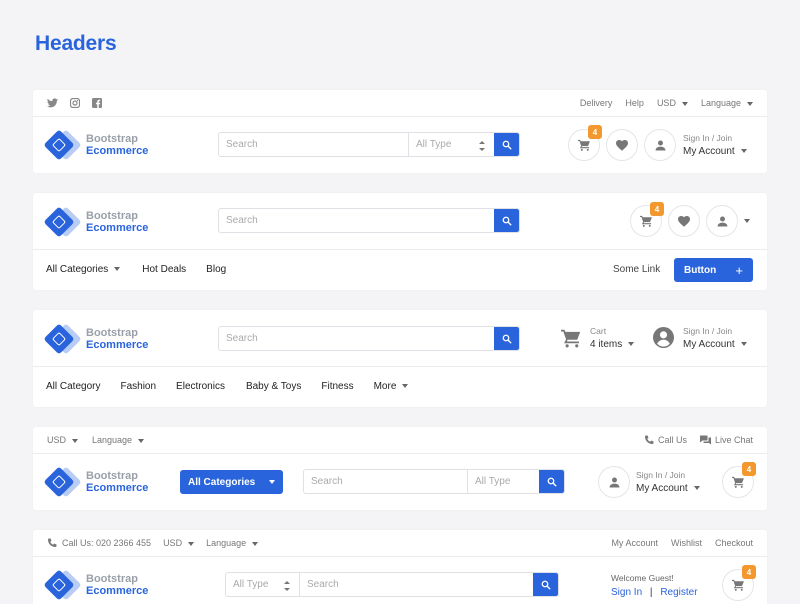 This screenshot has width=800, height=604. What do you see at coordinates (598, 331) in the screenshot?
I see `cart-label: Cart` at bounding box center [598, 331].